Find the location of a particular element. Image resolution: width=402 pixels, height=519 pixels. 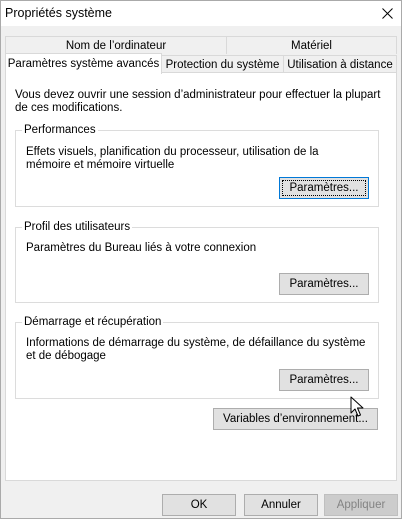

close-icon is located at coordinates (387, 13).